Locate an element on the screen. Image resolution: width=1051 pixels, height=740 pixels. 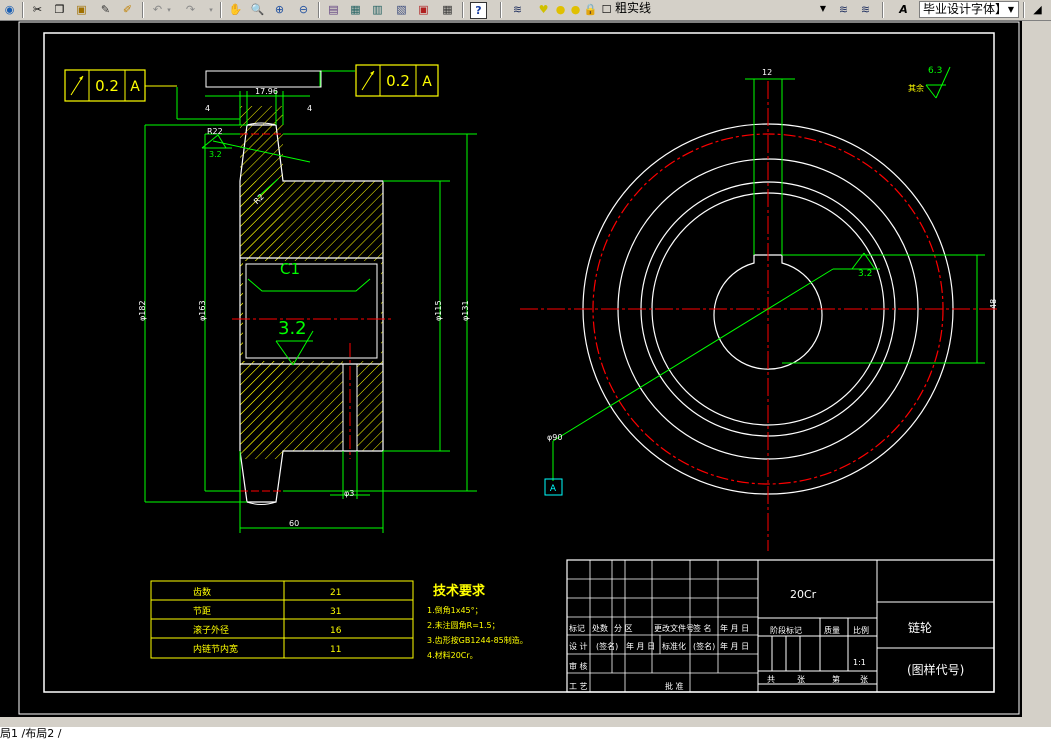
fcf-right-datum: A is located at coordinates (427, 82).